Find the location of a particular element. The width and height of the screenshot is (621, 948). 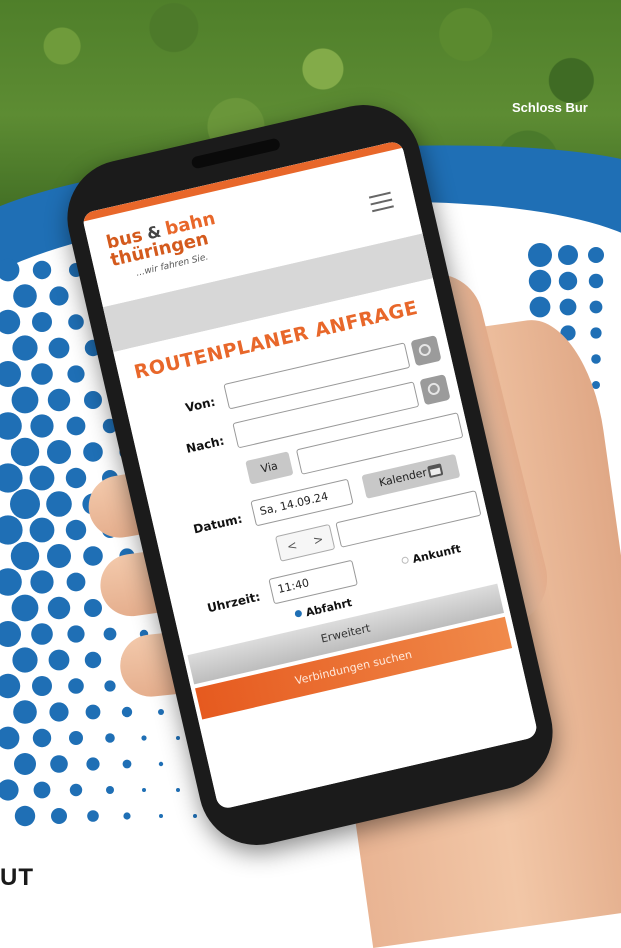

radio-selected is located at coordinates (298, 613).